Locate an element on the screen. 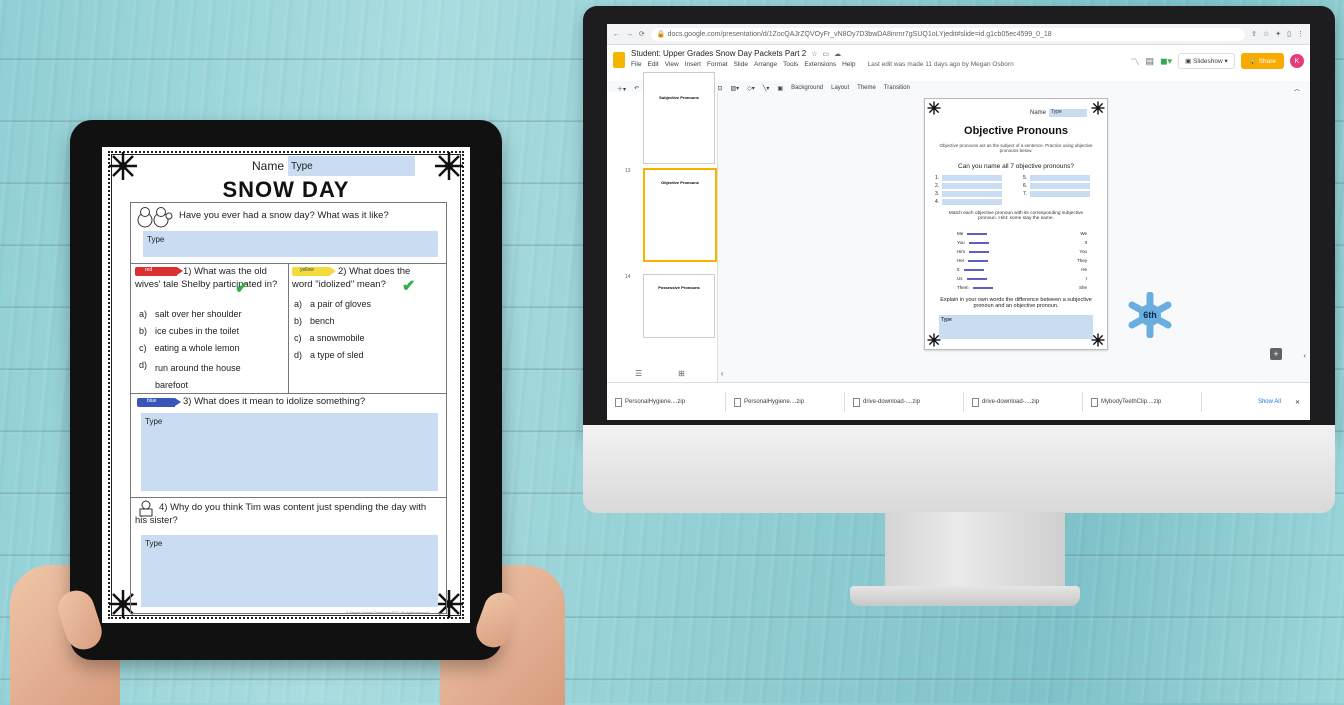  share-page-icon: ⇪ is located at coordinates (1254, 34).